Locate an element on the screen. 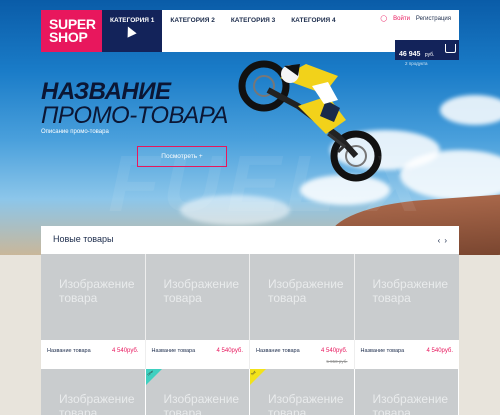 The height and width of the screenshot is (415, 500). category-item-2: Категория 2 is located at coordinates (192, 20).